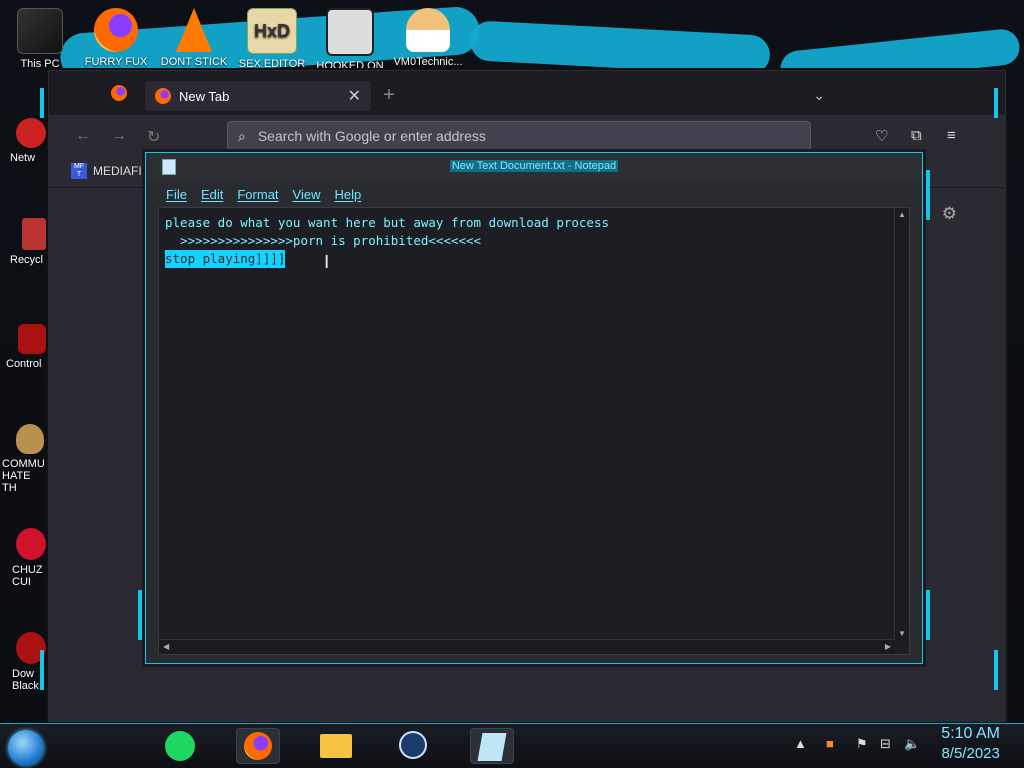 The width and height of the screenshot is (1024, 768). I want to click on text-line: >>>>>>>>>>>>>>>porn is prohibited<<<<<<<, so click(323, 240).